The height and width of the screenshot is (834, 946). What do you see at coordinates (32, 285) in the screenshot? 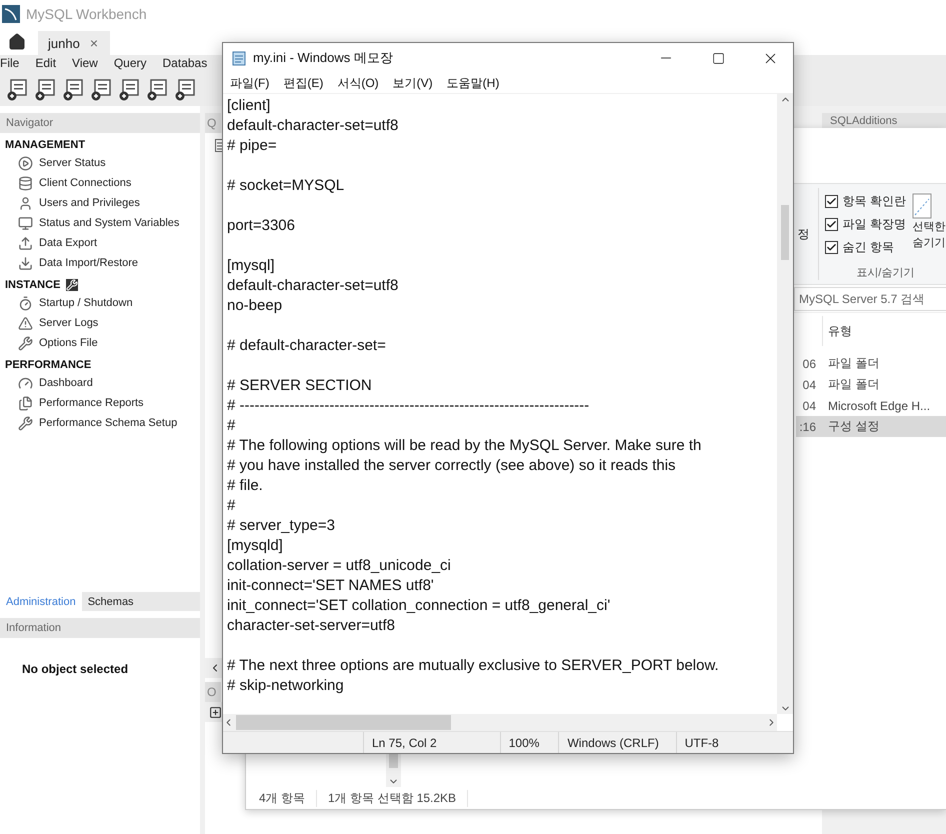
I see `section-title: INSTANCE` at bounding box center [32, 285].